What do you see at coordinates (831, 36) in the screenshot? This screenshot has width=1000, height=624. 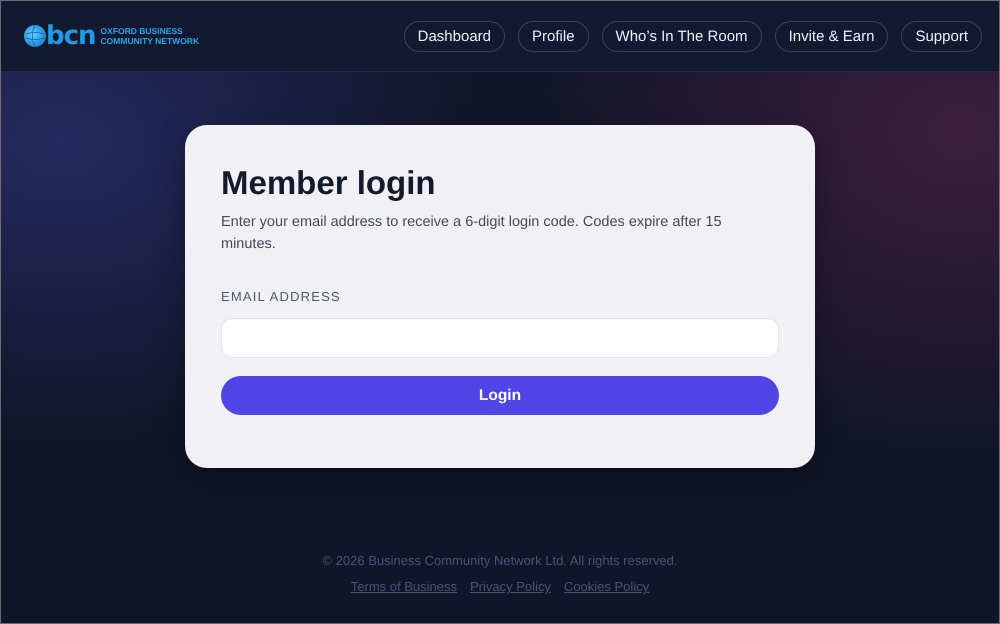 I see `nav-link: Invite & Earn` at bounding box center [831, 36].